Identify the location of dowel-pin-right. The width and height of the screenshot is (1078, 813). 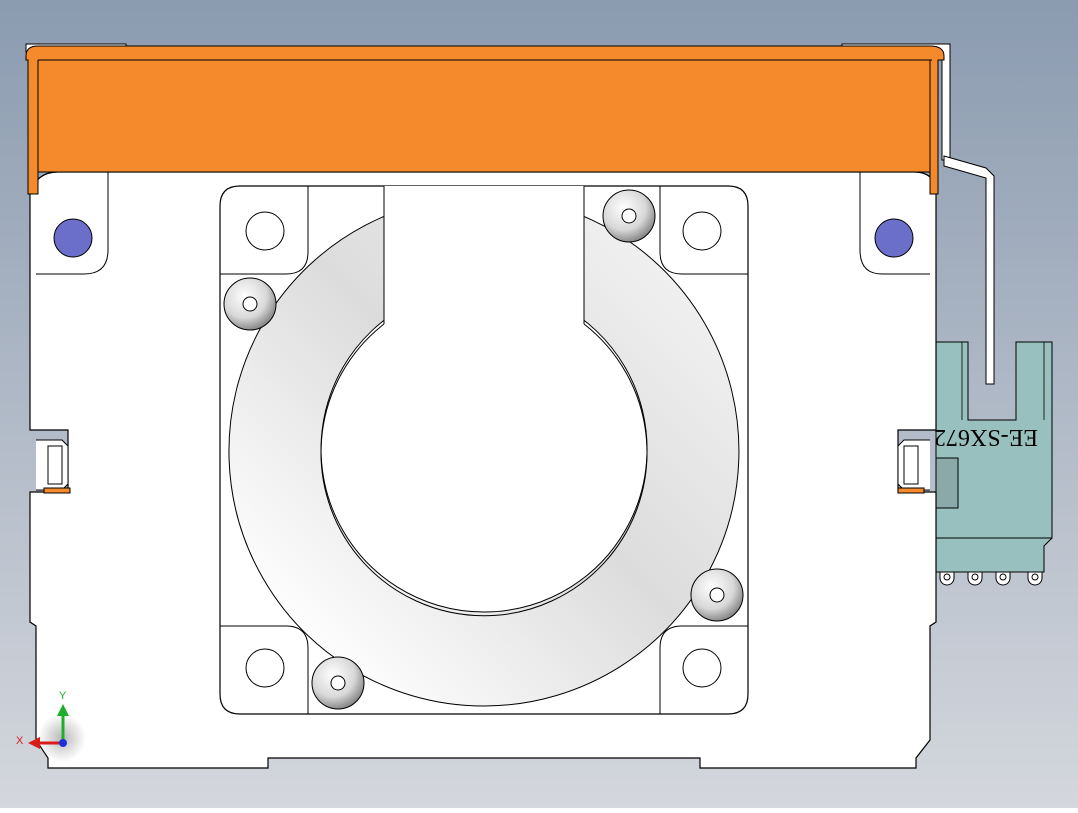
(894, 238).